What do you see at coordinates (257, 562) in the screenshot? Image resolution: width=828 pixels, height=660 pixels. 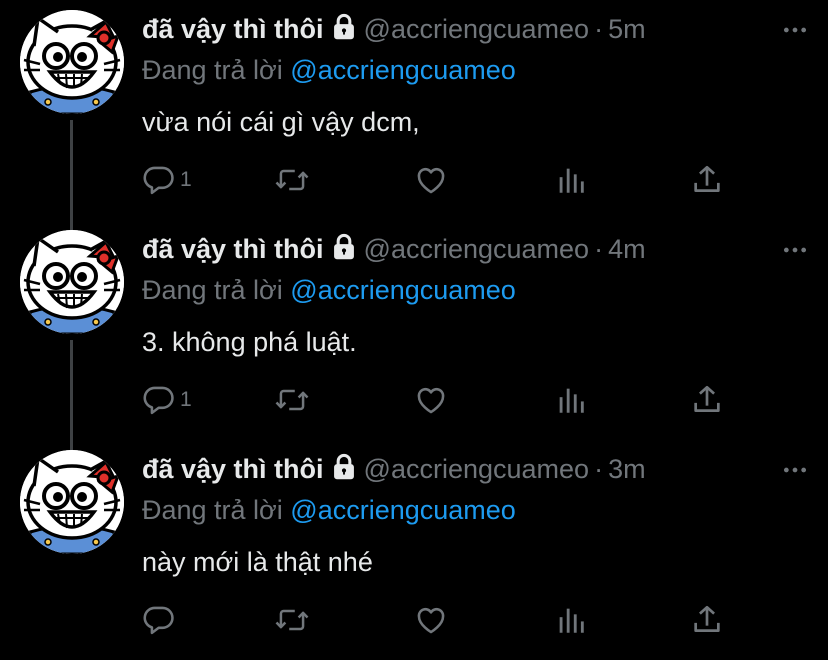 I see `tweet-text: này mới là thật nhé` at bounding box center [257, 562].